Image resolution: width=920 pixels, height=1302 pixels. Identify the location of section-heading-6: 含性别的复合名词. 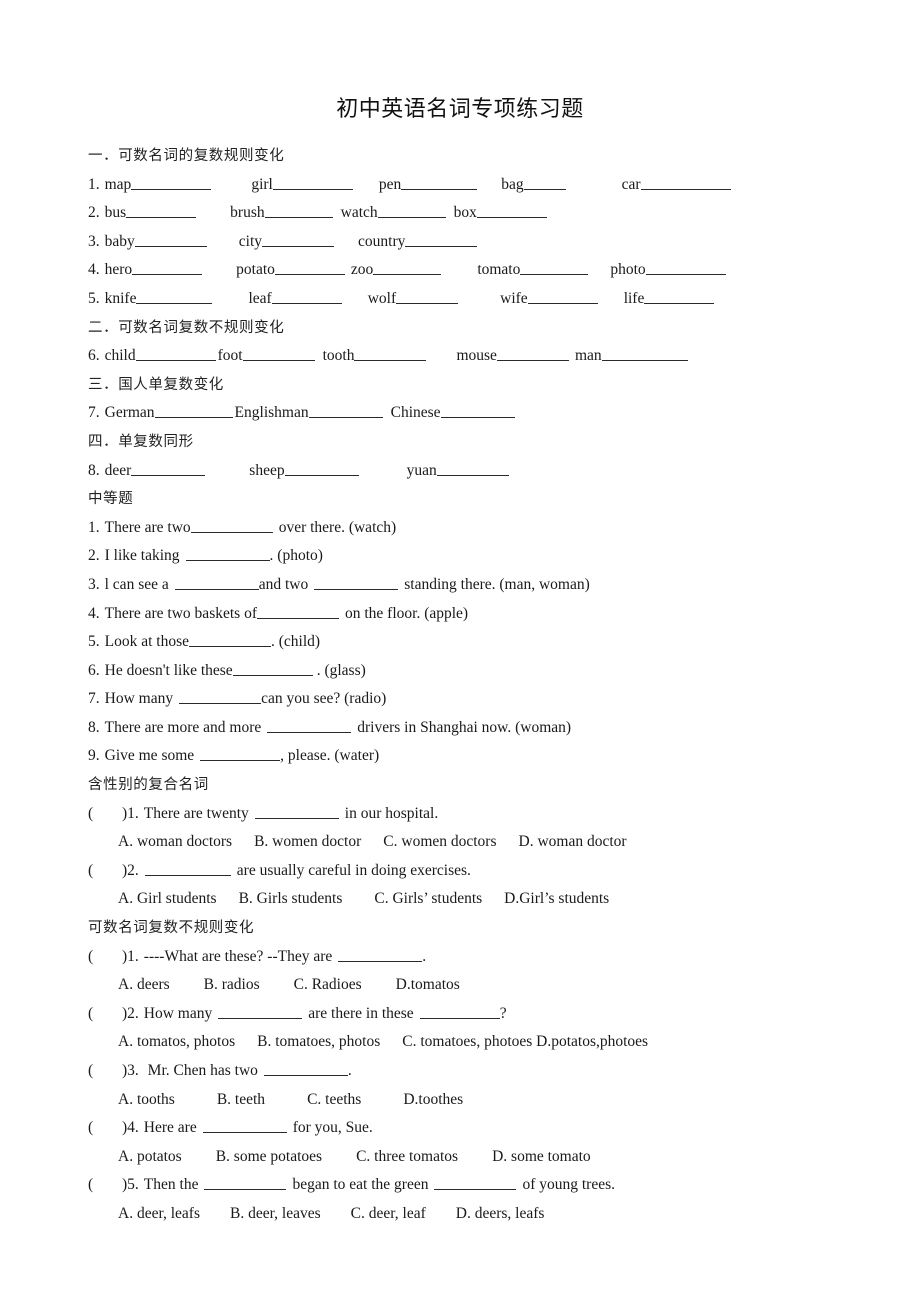
(148, 785).